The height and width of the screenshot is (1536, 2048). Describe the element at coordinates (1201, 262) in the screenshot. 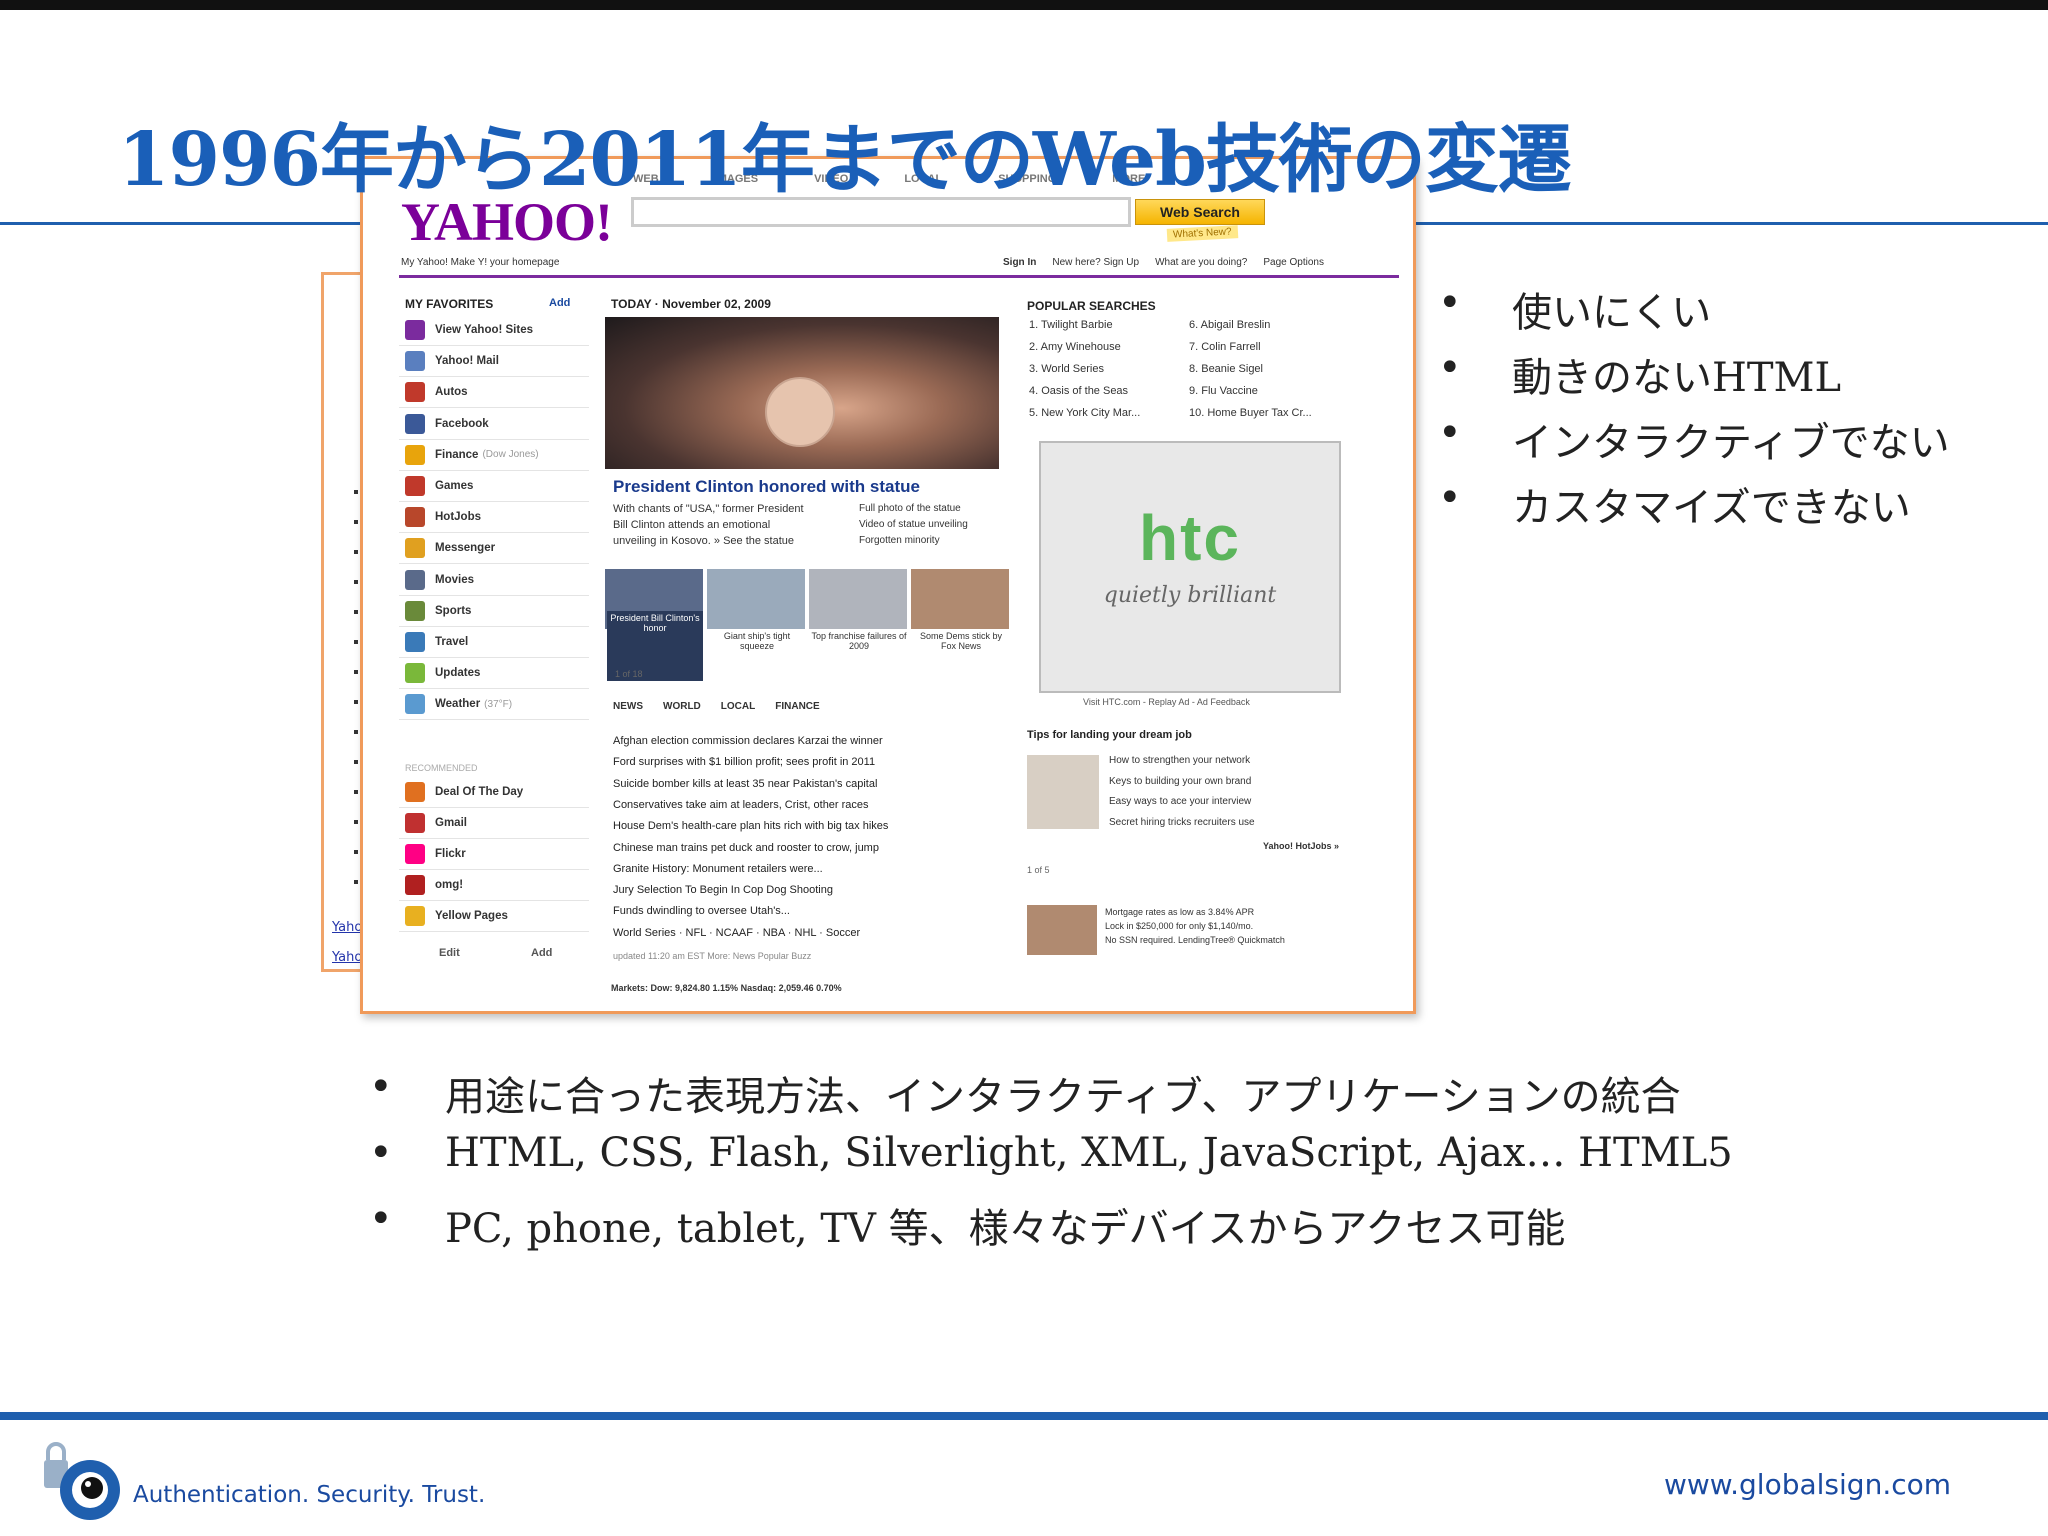

I see `status-link: What are you doing?` at that location.